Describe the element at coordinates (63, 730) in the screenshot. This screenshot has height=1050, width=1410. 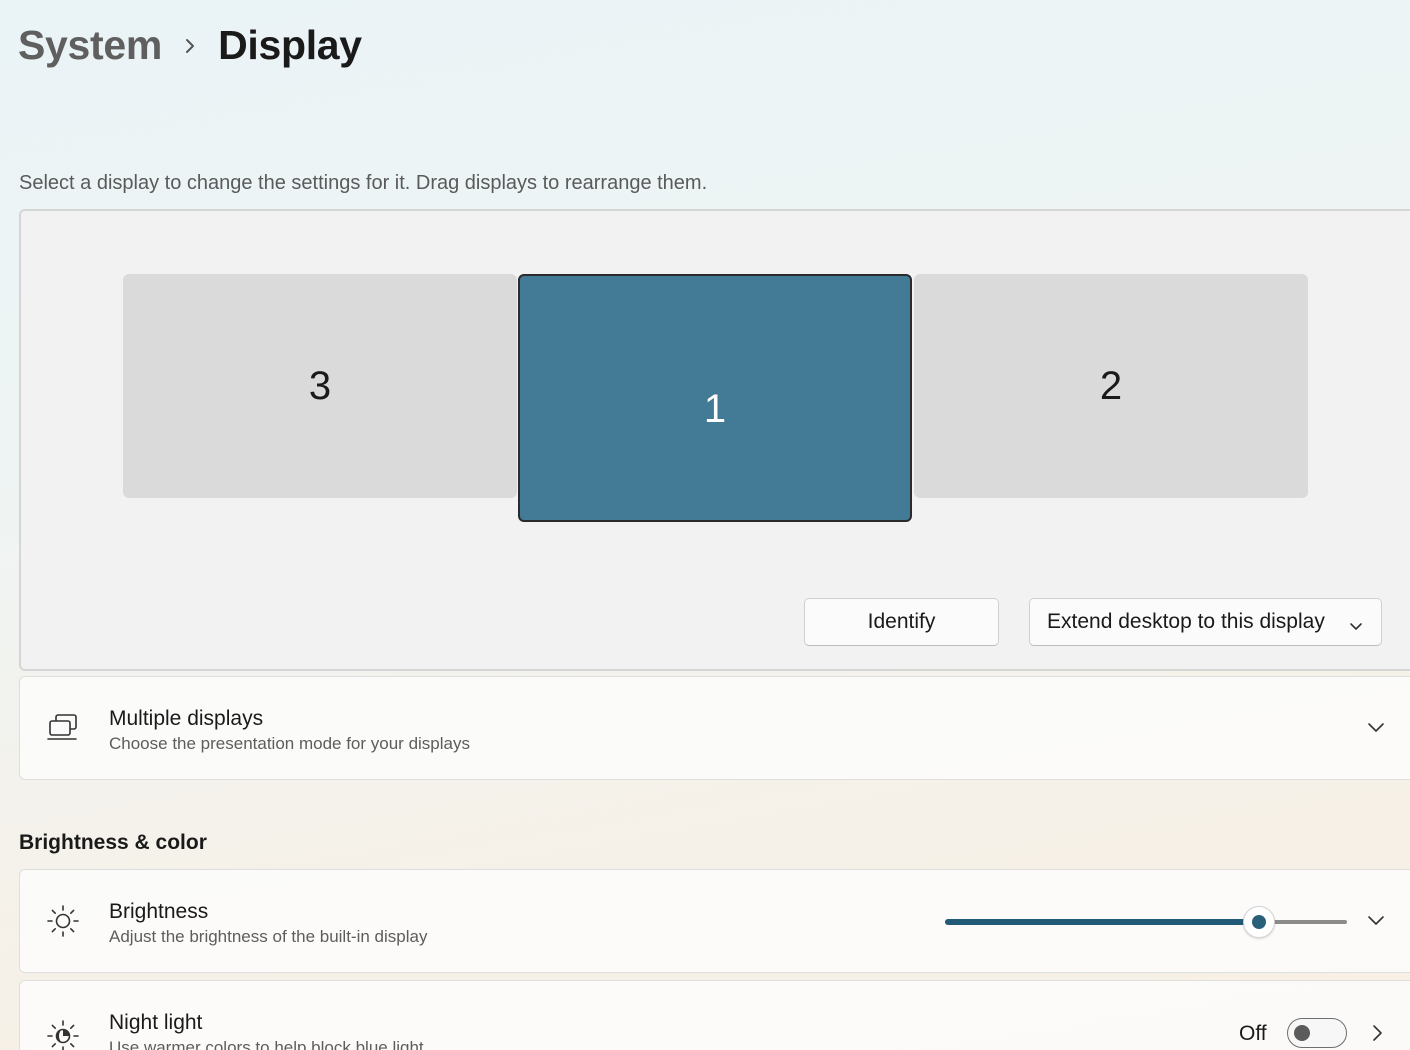
I see `multiple-displays-icon` at that location.